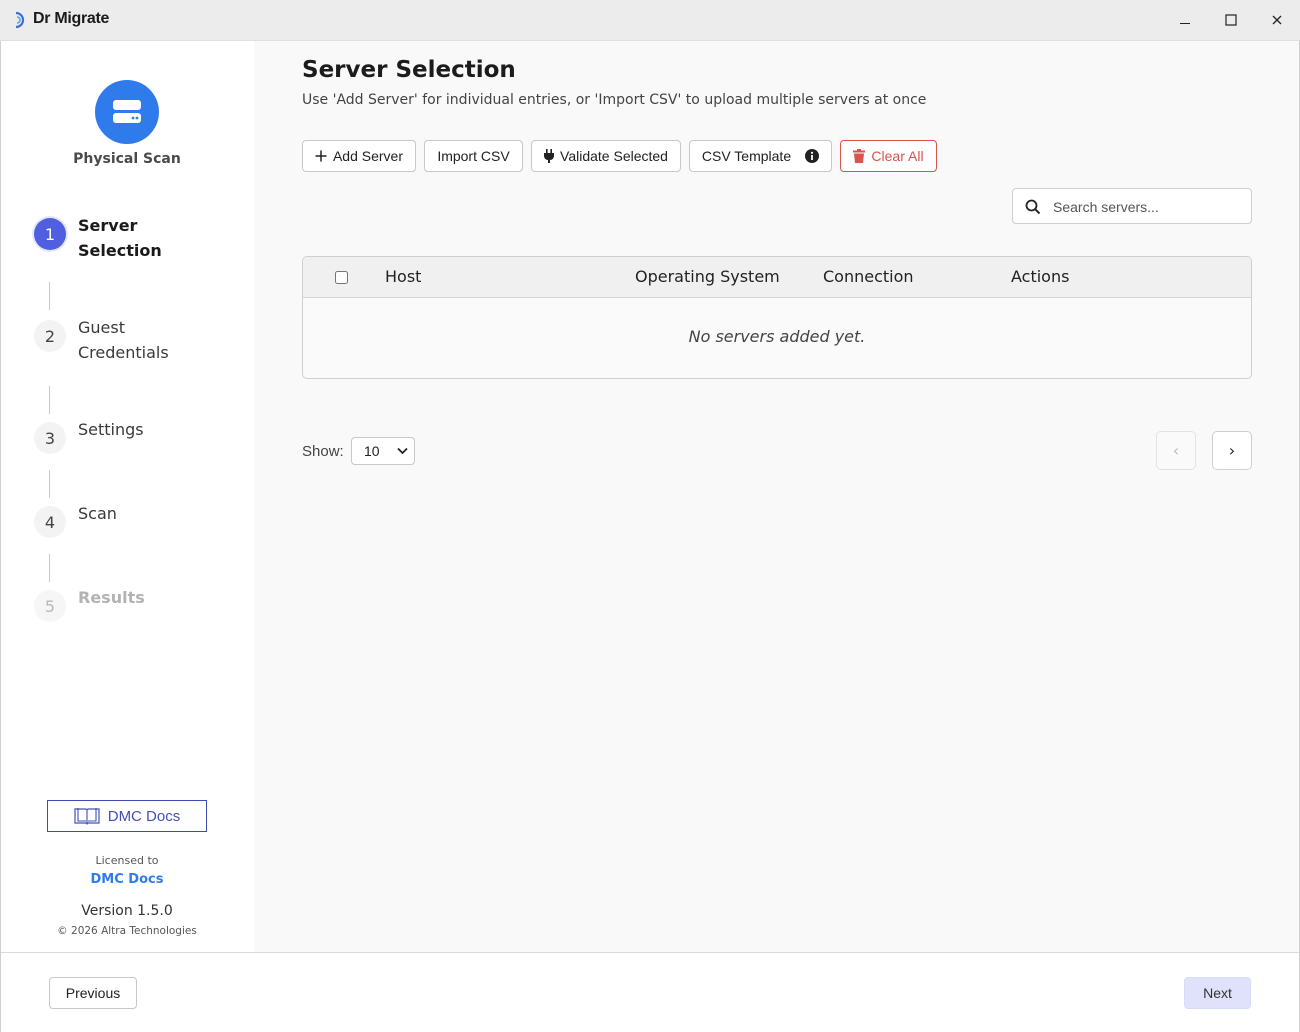 The height and width of the screenshot is (1032, 1300). What do you see at coordinates (383, 451) in the screenshot?
I see `page-size-select: 10` at bounding box center [383, 451].